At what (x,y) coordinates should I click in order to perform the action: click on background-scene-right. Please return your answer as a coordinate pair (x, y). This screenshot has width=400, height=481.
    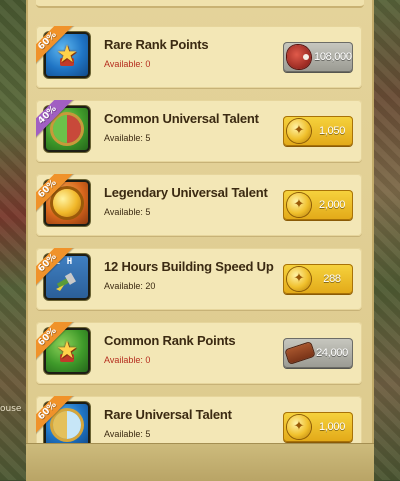
    Looking at the image, I should click on (387, 240).